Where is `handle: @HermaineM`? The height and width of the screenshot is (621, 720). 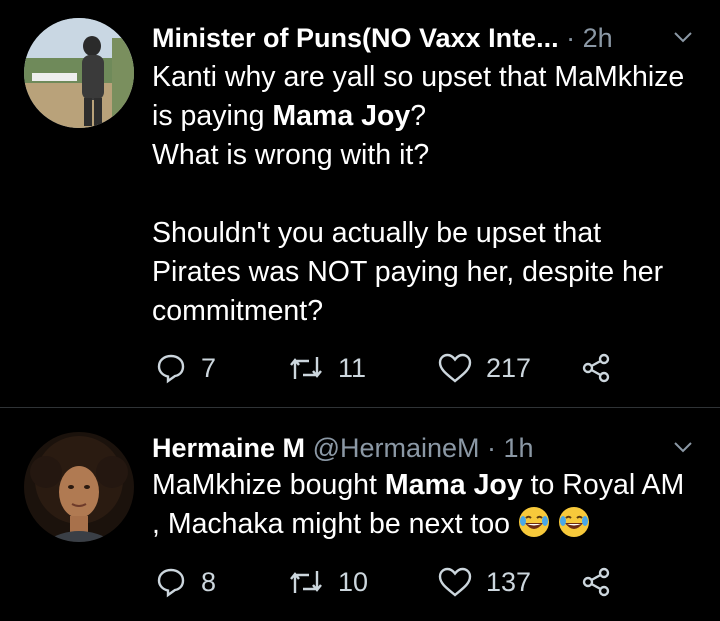 handle: @HermaineM is located at coordinates (396, 448).